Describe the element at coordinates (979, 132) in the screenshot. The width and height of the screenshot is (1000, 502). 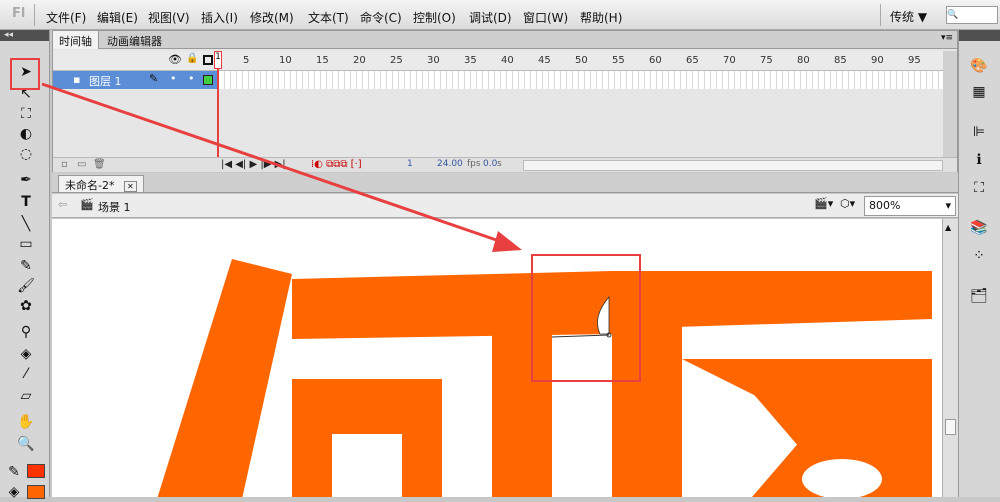
I see `align-panel-icon: ⊫` at that location.